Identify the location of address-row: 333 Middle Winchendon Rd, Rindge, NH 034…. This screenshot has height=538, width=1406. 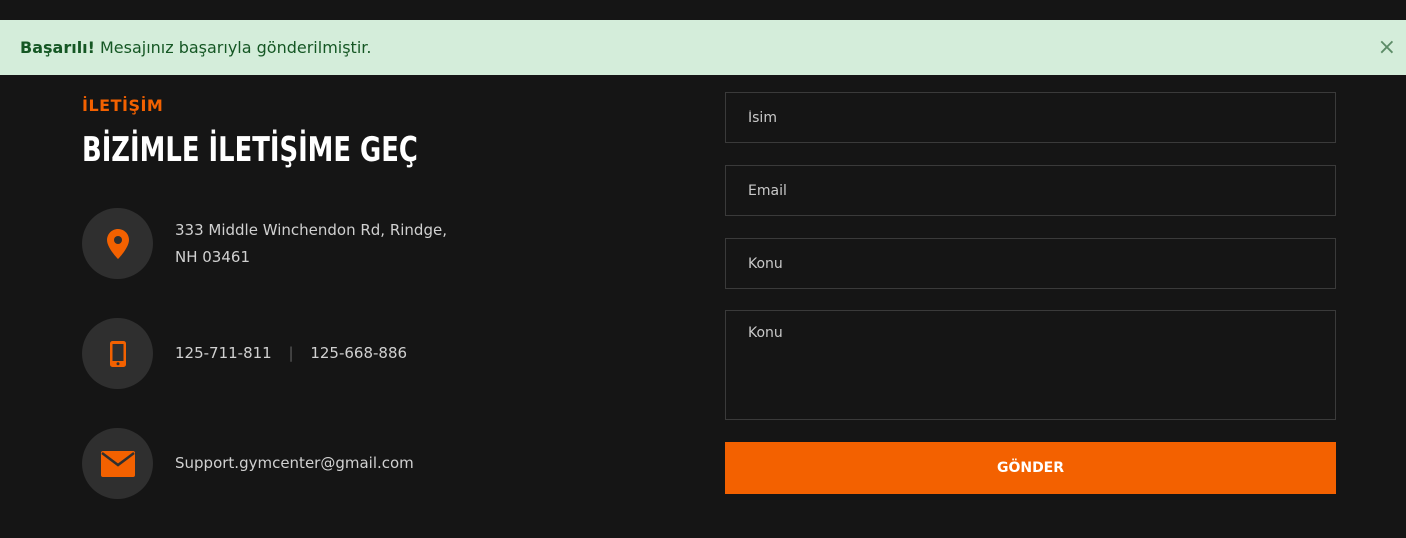
(264, 243).